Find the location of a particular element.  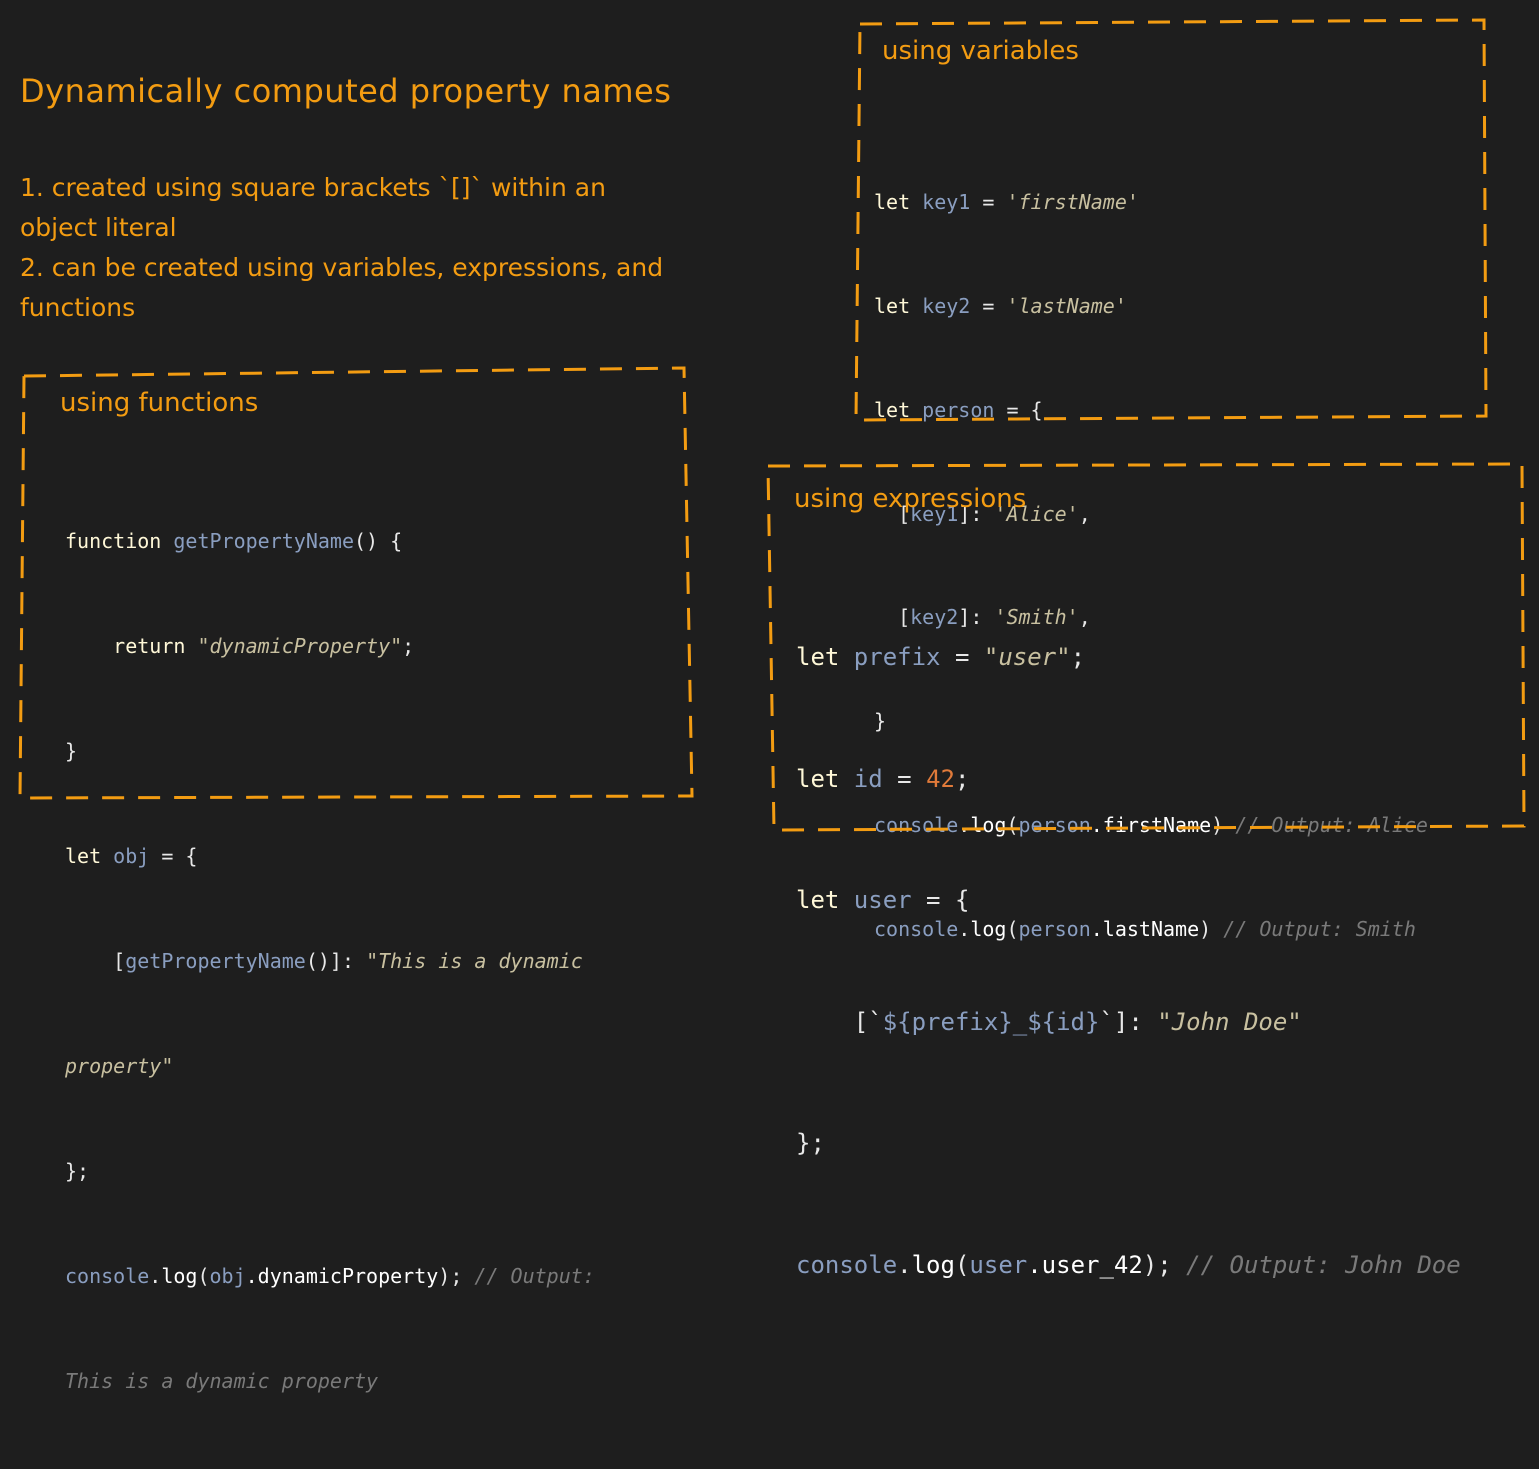

code-line: function getPropertyName() { is located at coordinates (330, 541).